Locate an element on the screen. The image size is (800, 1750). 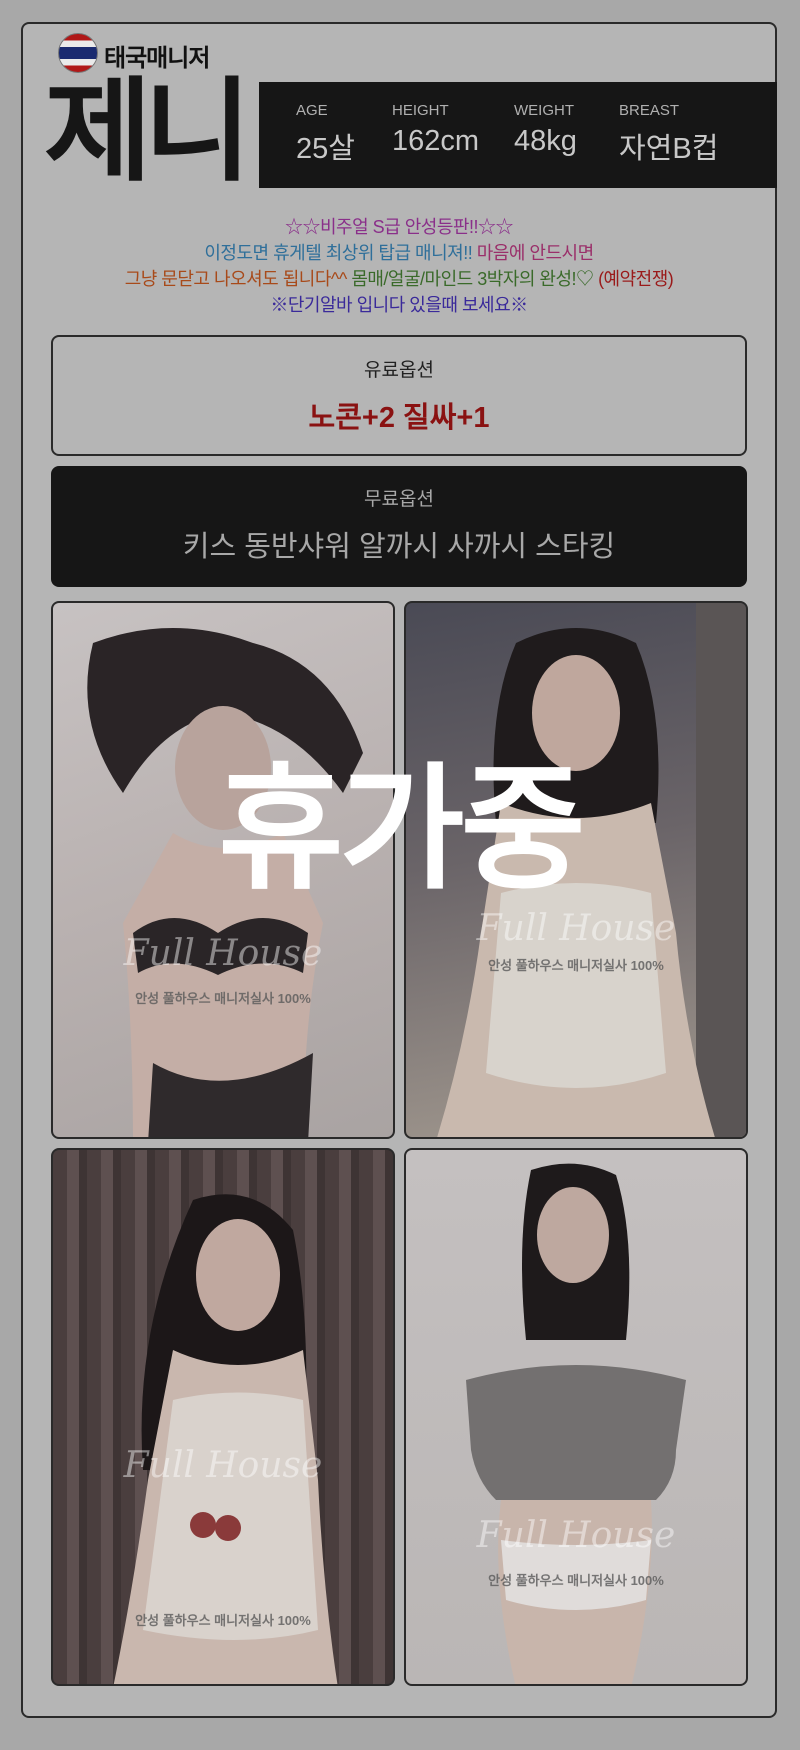
spec-height-value: 162cm is located at coordinates (436, 141).